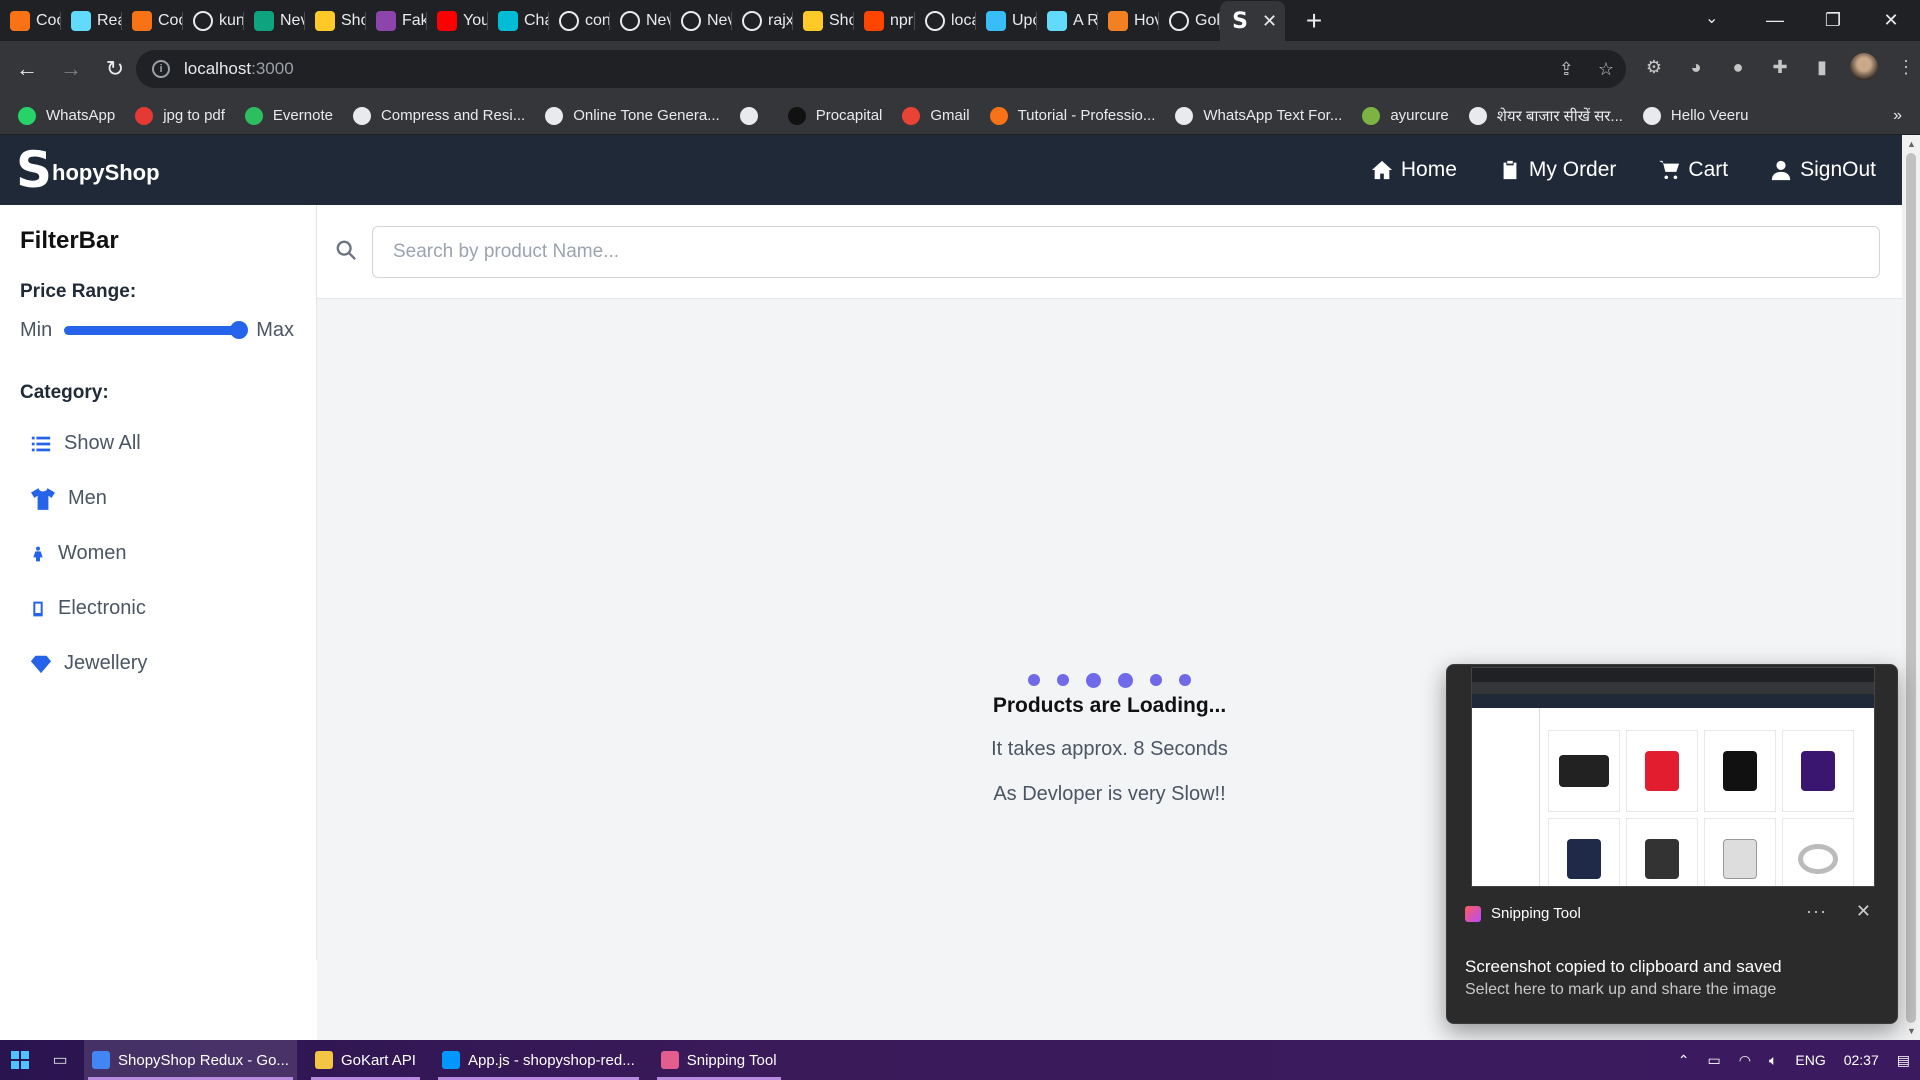 The image size is (1920, 1080). Describe the element at coordinates (1714, 1060) in the screenshot. I see `battery-icon: ▭` at that location.